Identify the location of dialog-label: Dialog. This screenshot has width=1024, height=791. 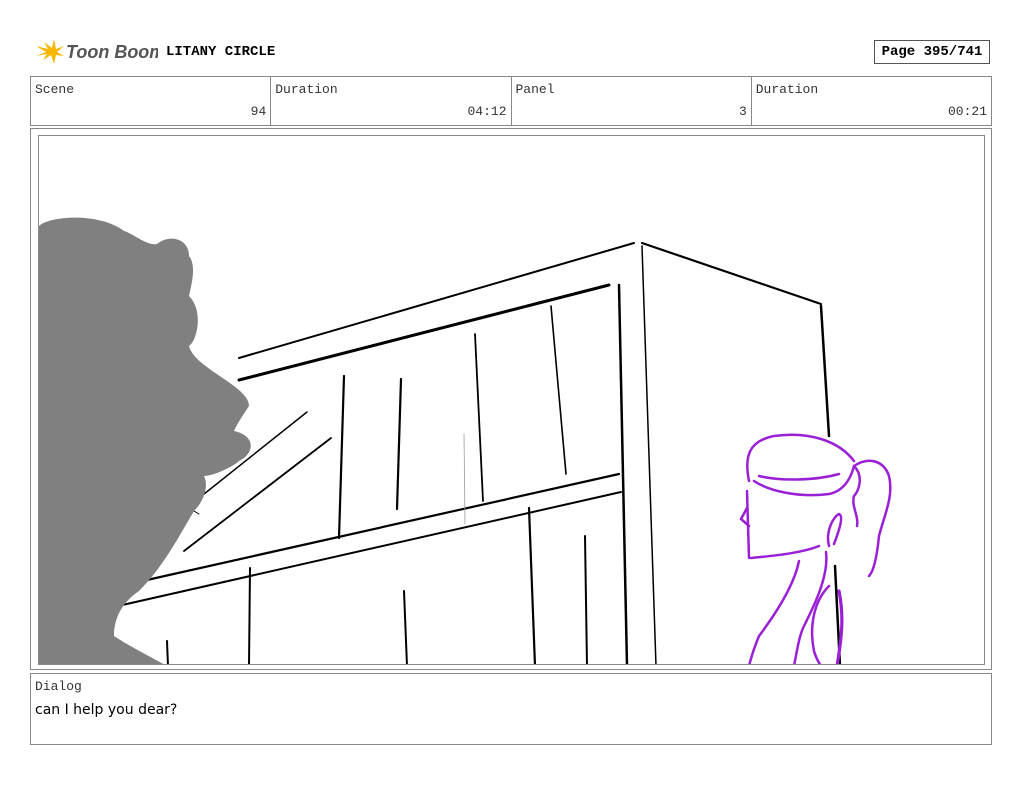
(58, 686).